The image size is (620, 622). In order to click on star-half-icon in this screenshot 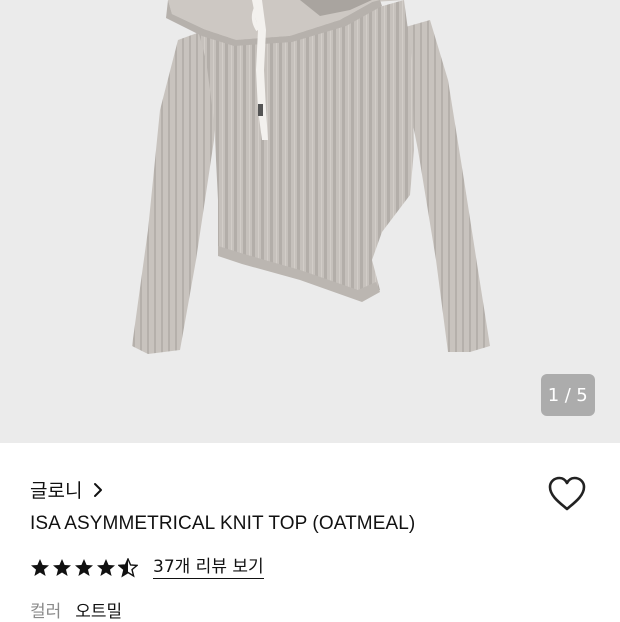, I will do `click(128, 568)`.